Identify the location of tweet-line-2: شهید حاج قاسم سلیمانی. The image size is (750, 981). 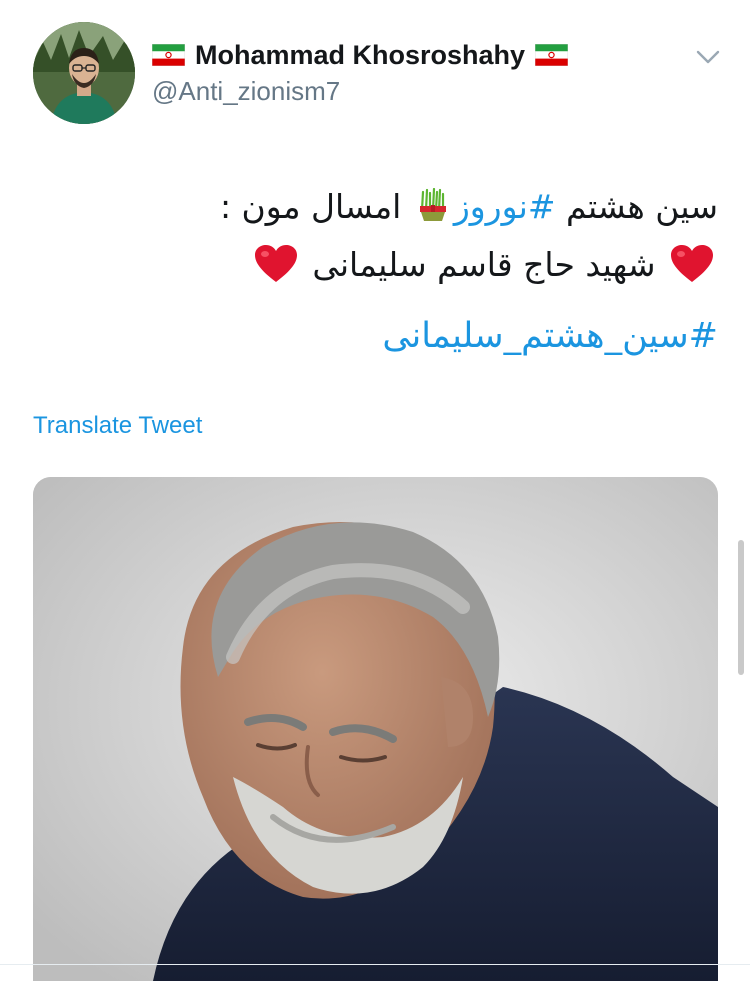
(418, 265).